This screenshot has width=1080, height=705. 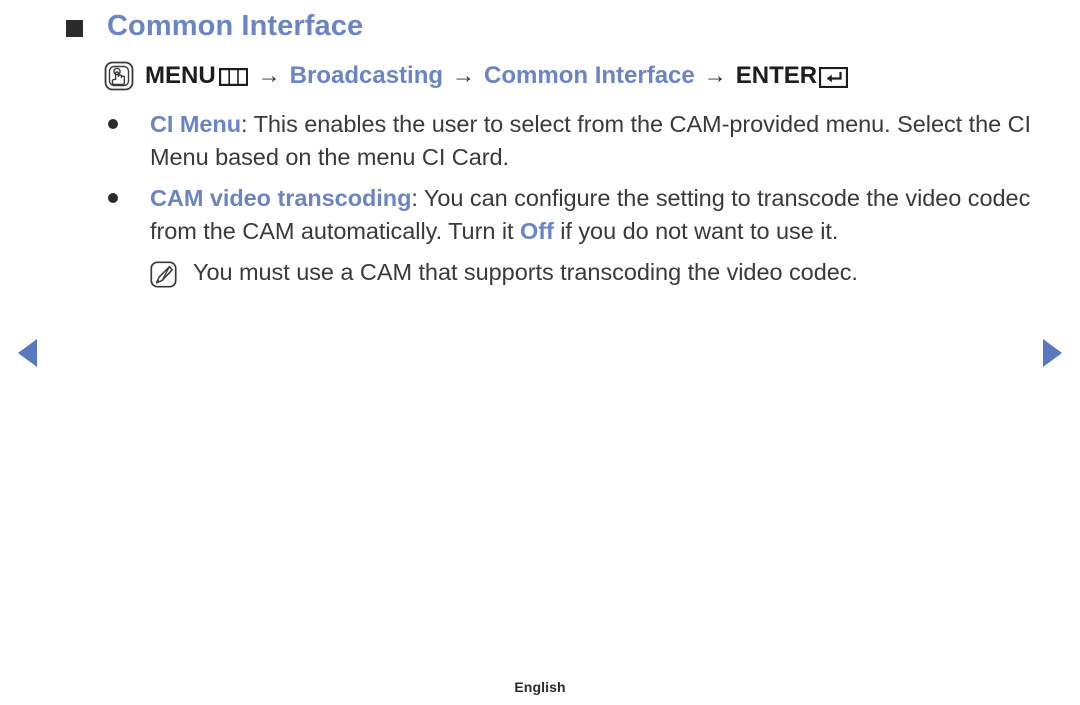 What do you see at coordinates (233, 77) in the screenshot?
I see `menu-bars-icon` at bounding box center [233, 77].